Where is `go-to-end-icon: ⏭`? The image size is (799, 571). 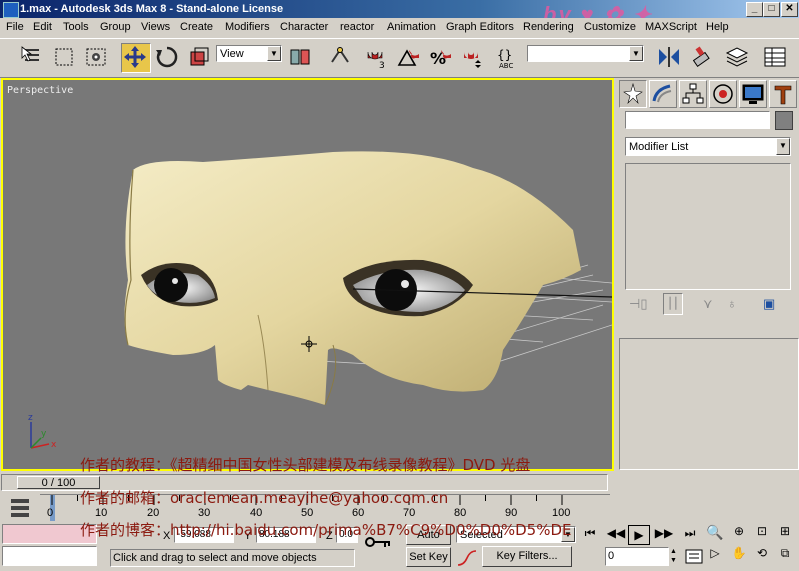
go-to-end-icon: ⏭ is located at coordinates (690, 535).